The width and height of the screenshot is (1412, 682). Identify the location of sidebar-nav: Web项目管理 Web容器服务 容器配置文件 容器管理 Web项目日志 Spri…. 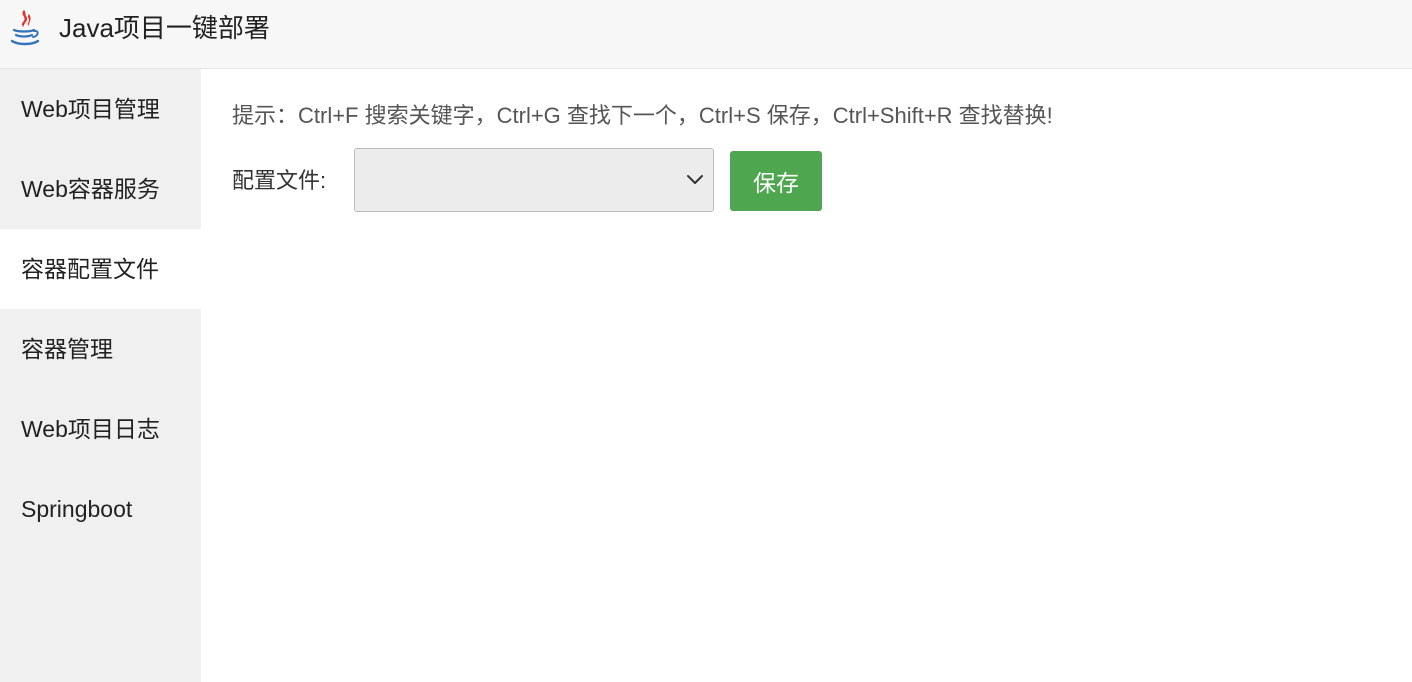
(100, 375).